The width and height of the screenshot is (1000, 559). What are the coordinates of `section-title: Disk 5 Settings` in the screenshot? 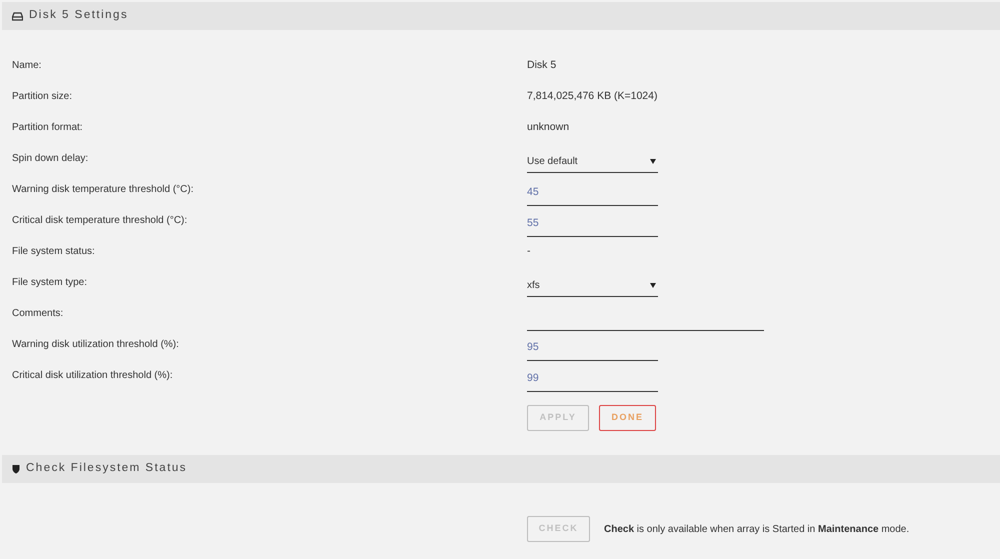 It's located at (78, 16).